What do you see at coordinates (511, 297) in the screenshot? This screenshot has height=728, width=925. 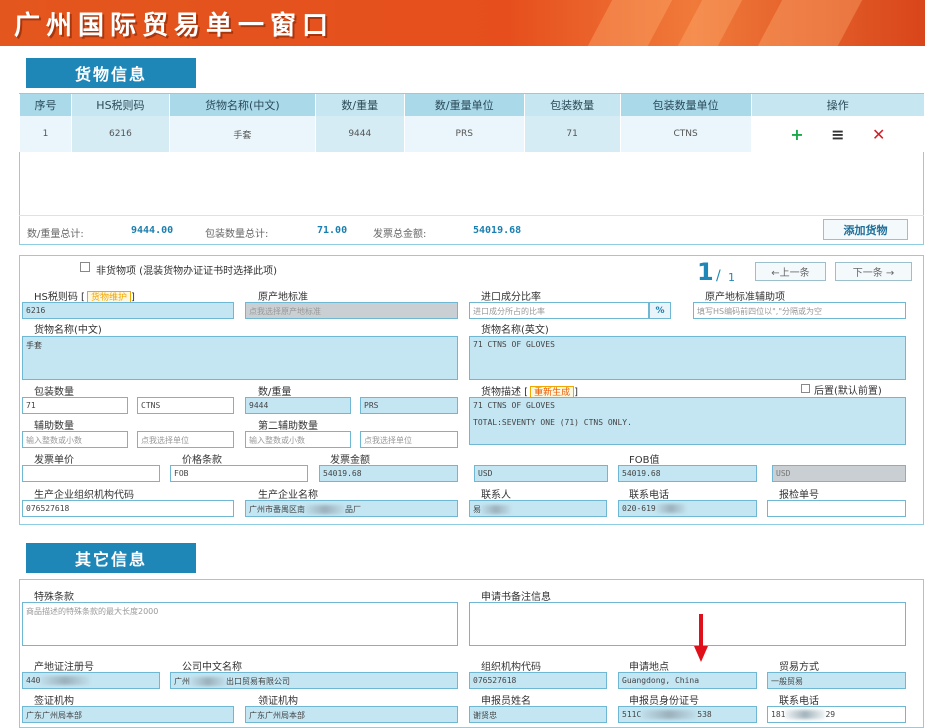 I see `import-ratio-label: 进口成分比率` at bounding box center [511, 297].